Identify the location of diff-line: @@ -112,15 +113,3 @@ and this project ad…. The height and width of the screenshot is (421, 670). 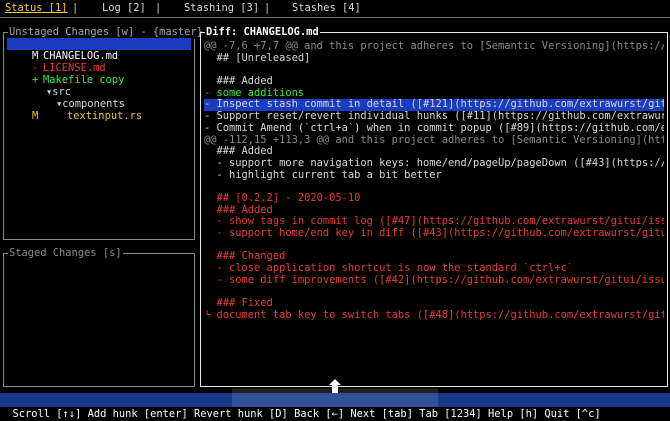
(434, 141).